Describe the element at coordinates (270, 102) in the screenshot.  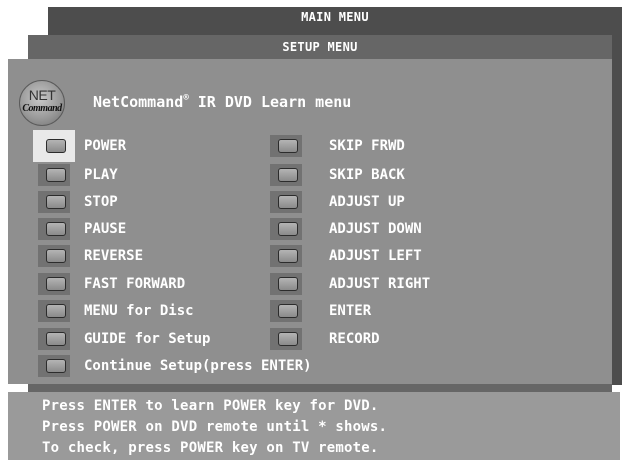
I see `title-rest: IR DVD Learn menu` at that location.